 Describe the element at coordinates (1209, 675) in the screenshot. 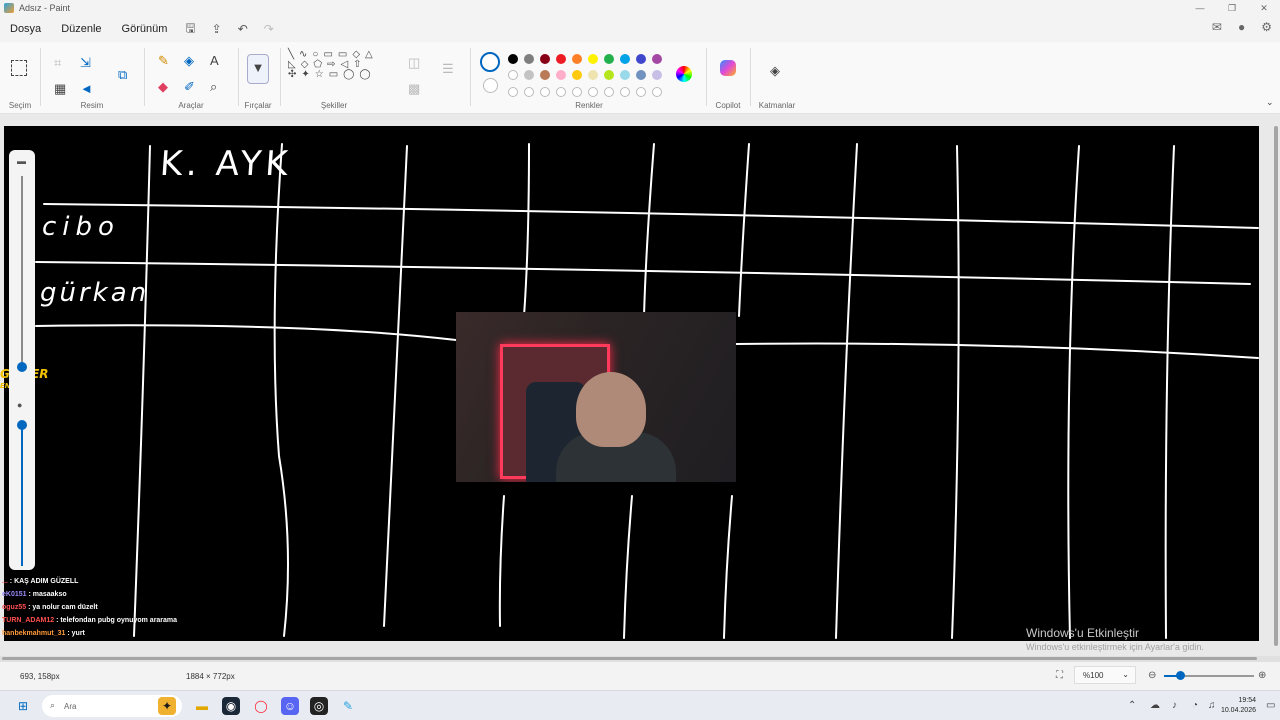

I see `zoom-slider` at that location.